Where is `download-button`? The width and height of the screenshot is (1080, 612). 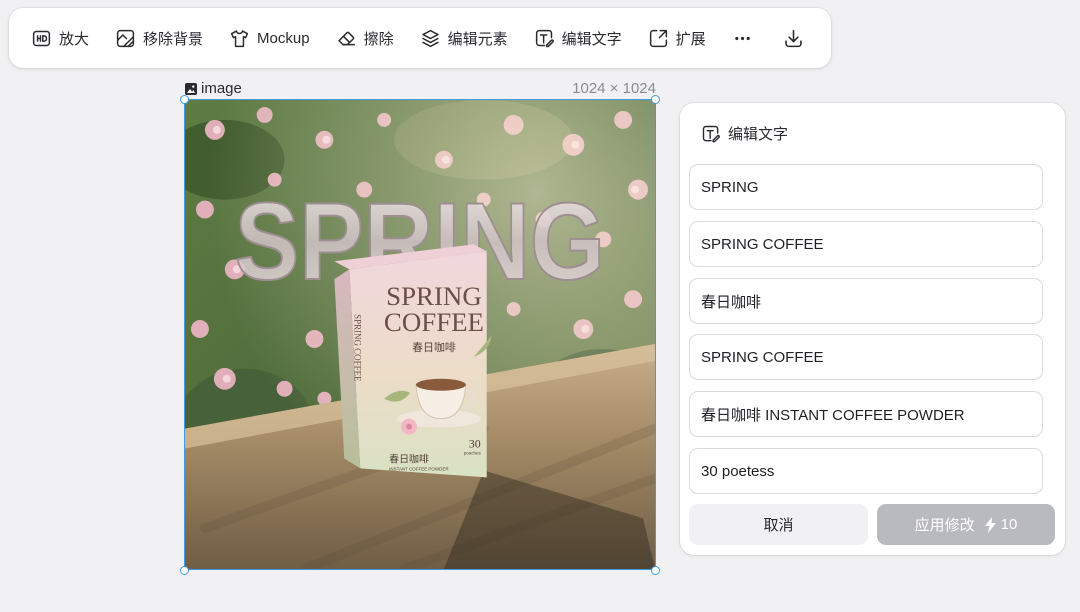 download-button is located at coordinates (793, 38).